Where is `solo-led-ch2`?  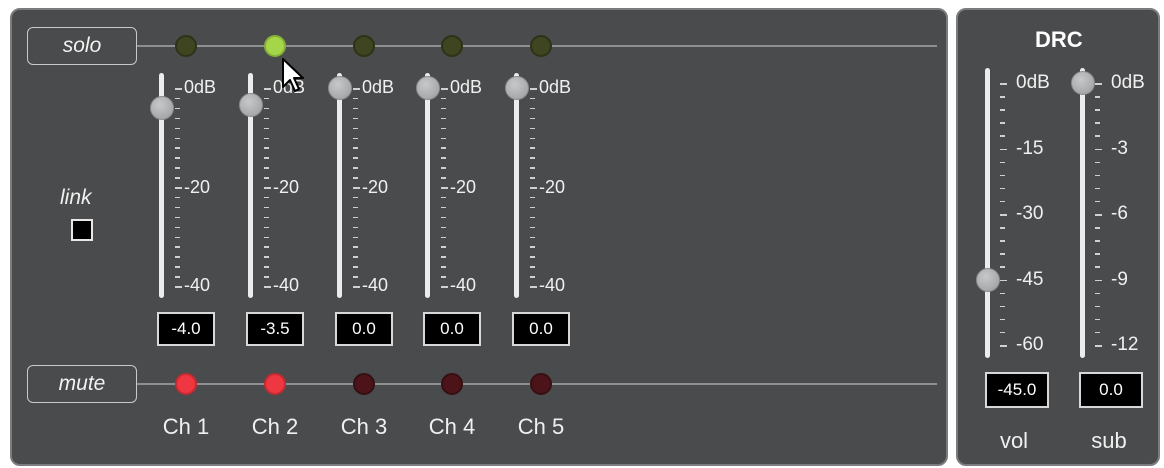 solo-led-ch2 is located at coordinates (275, 46).